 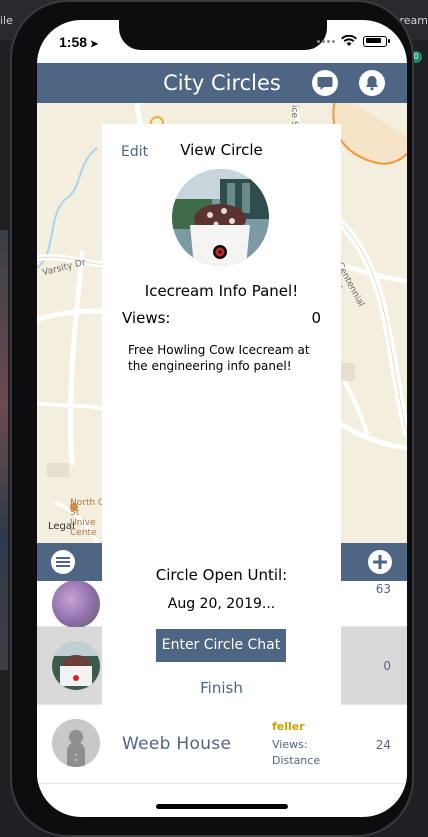 I want to click on circle-image, so click(x=220, y=217).